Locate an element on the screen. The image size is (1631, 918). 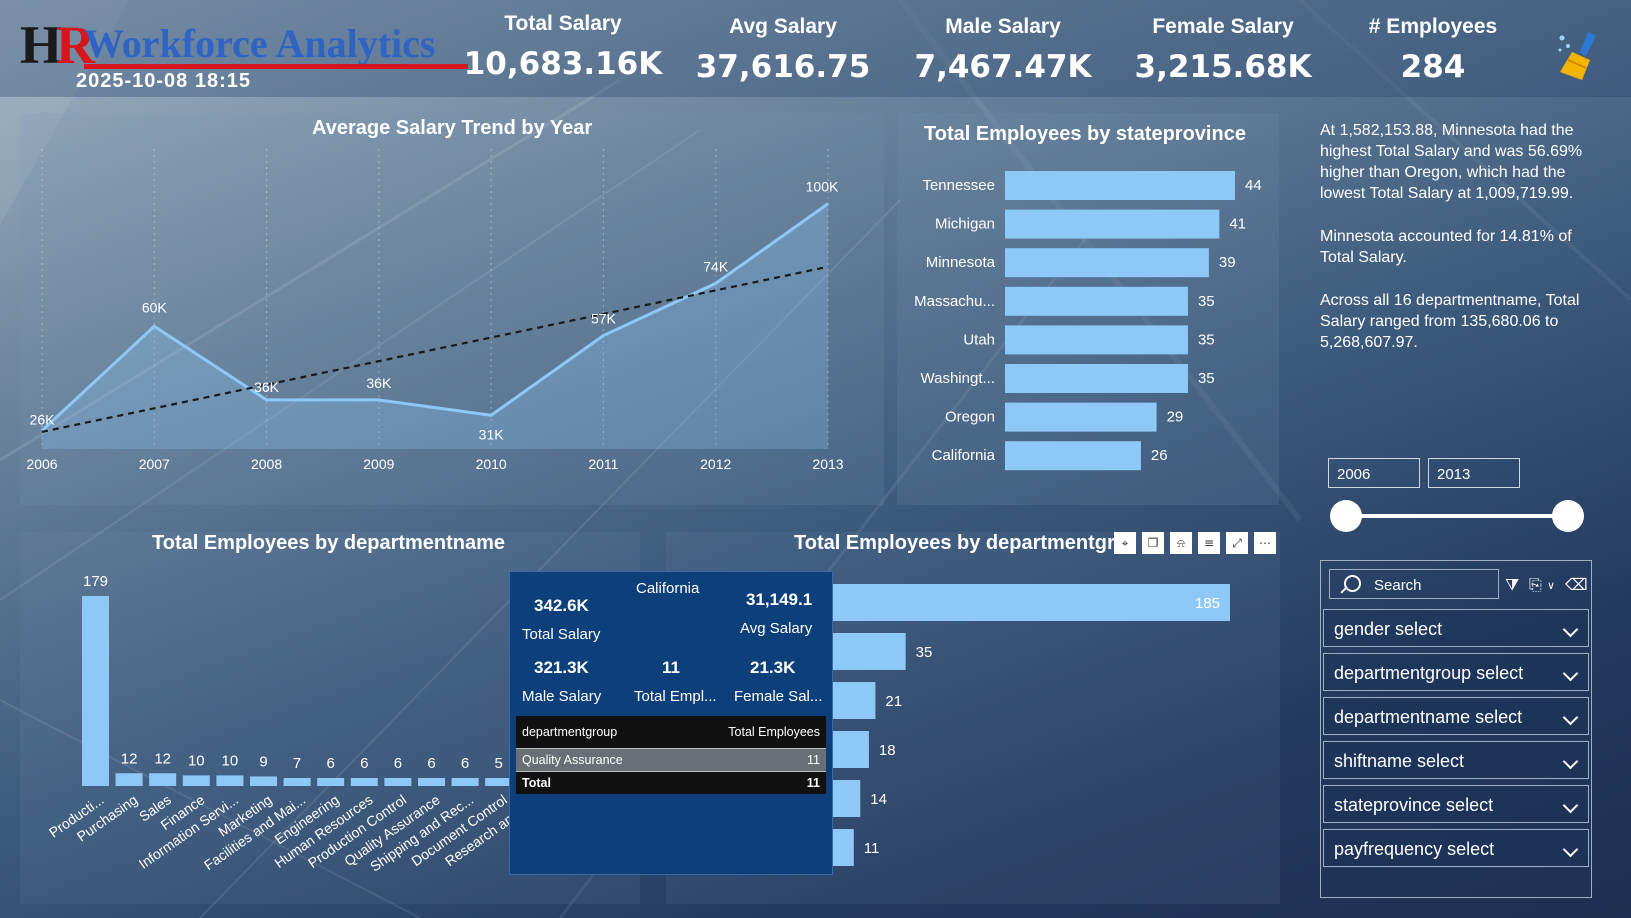
kpi-employees: # Employees 284 is located at coordinates (1433, 48).